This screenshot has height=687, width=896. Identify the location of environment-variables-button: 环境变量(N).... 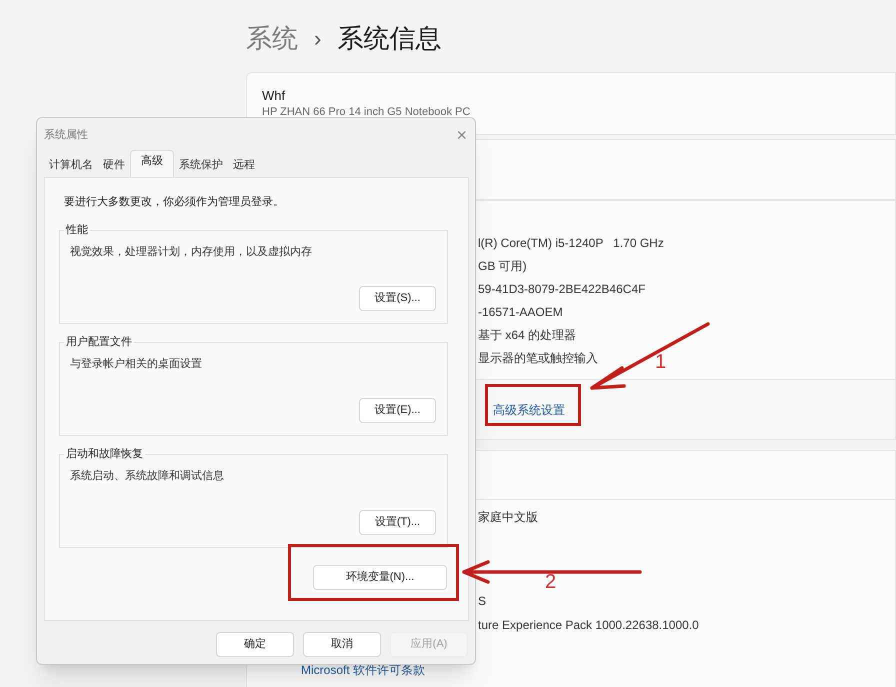
(380, 577).